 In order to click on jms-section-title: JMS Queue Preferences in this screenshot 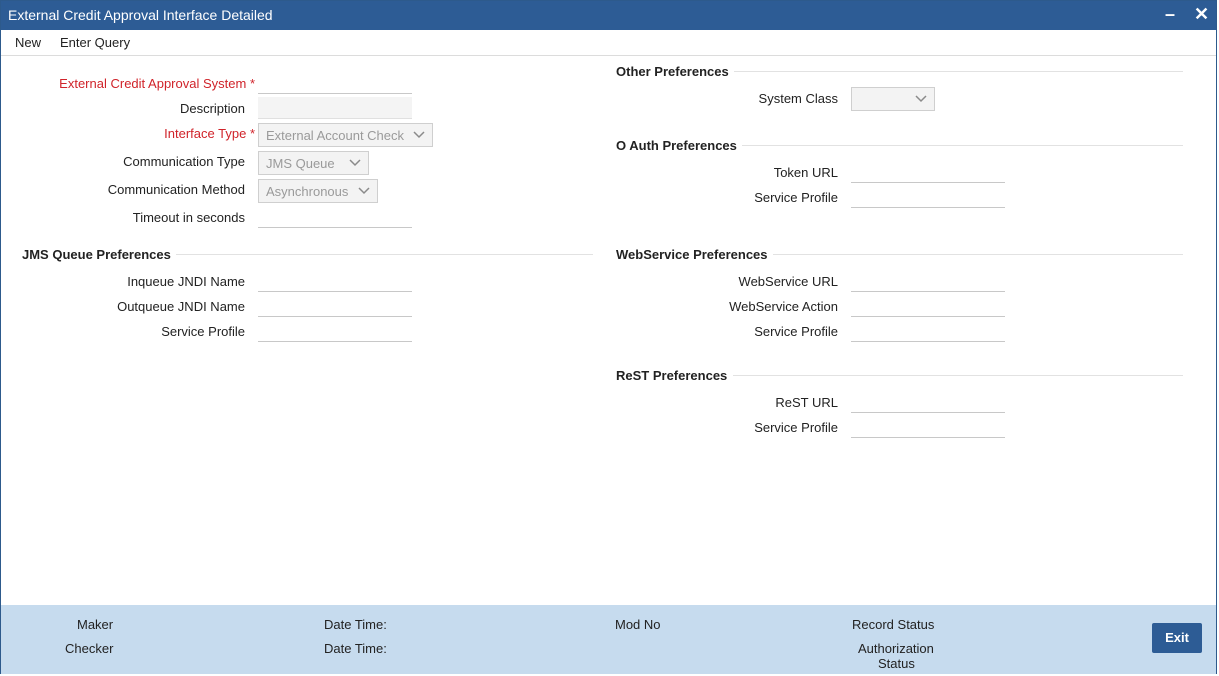, I will do `click(96, 254)`.